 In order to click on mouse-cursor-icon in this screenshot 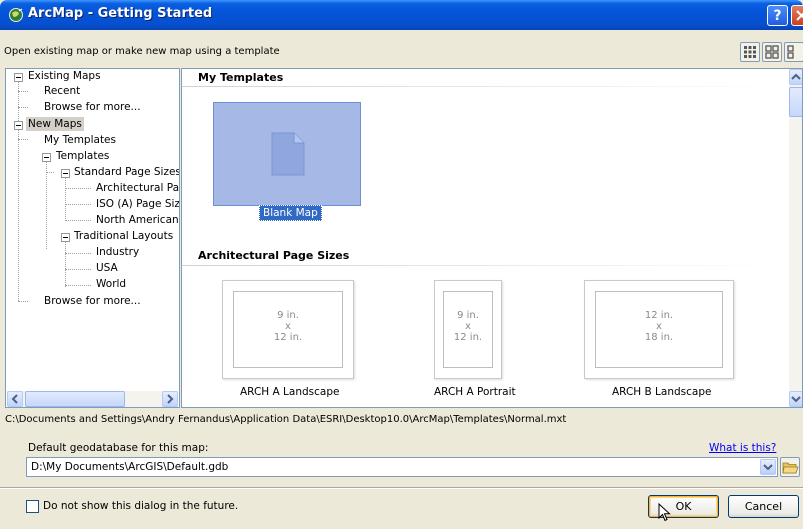, I will do `click(664, 512)`.